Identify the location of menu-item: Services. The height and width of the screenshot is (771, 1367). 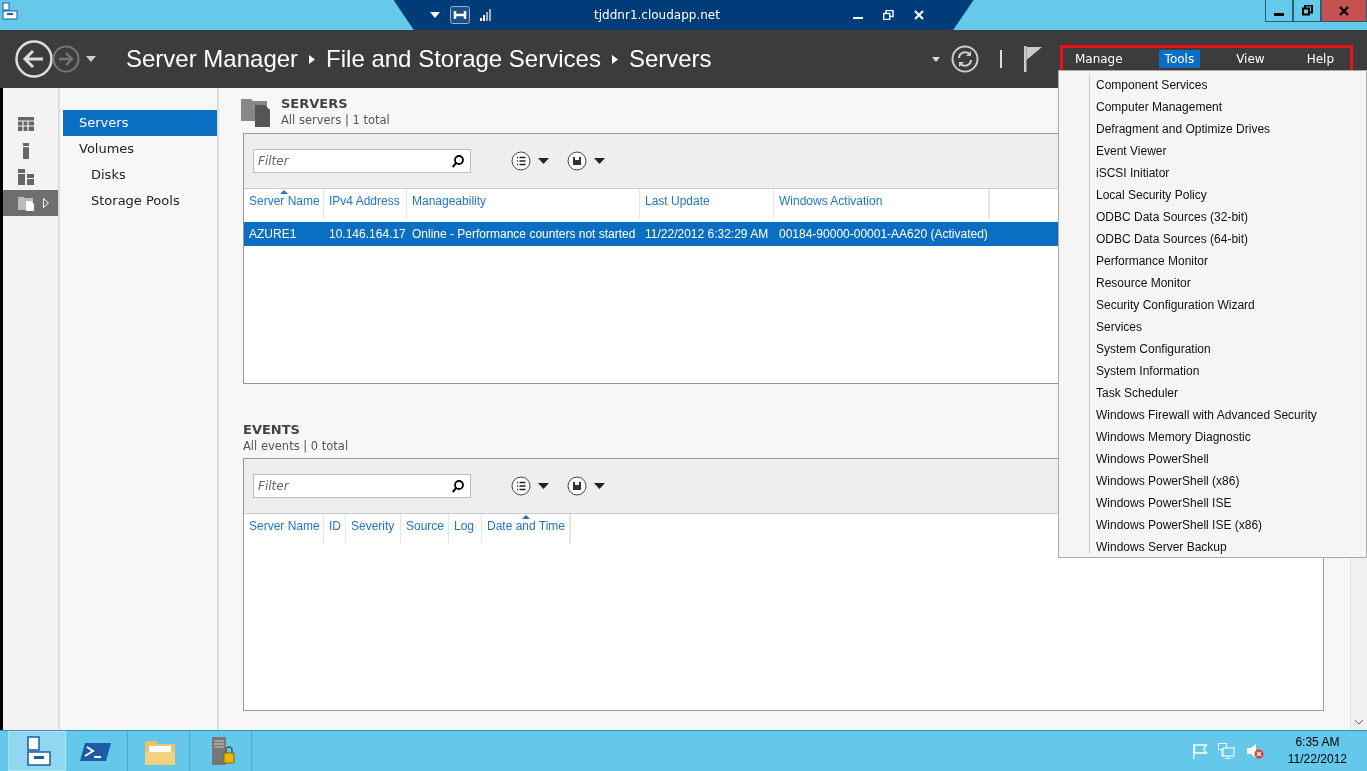
(1212, 327).